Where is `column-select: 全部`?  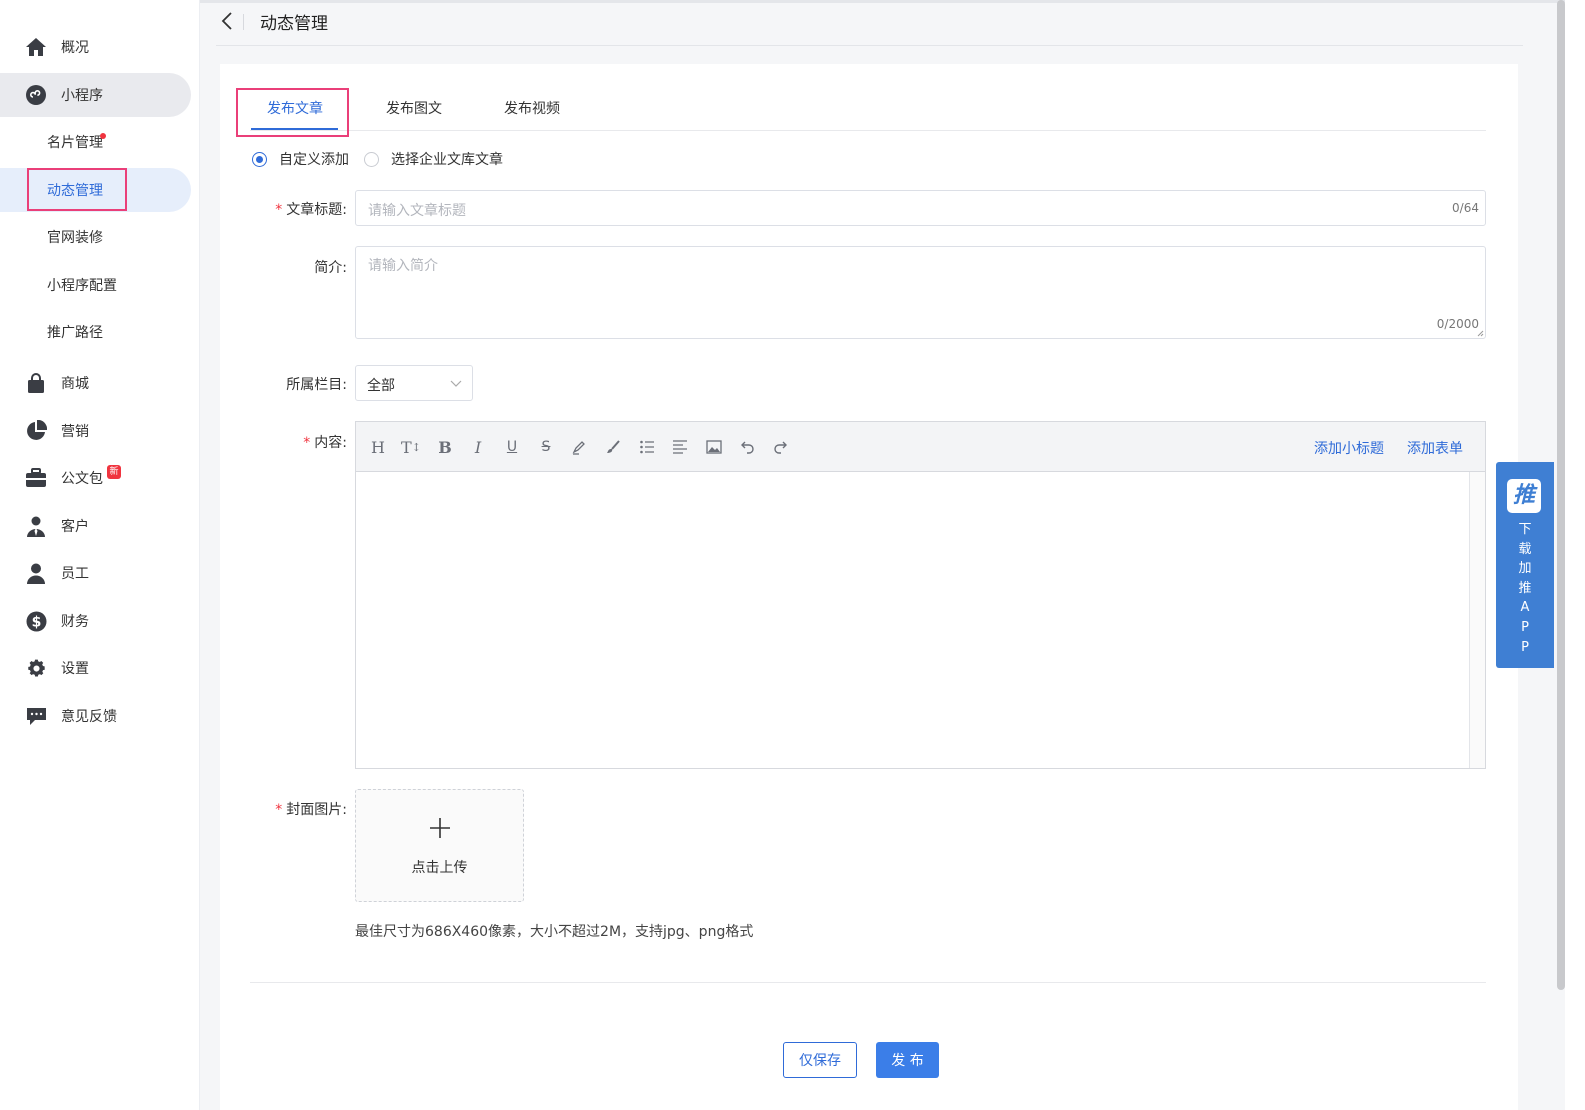 column-select: 全部 is located at coordinates (414, 383).